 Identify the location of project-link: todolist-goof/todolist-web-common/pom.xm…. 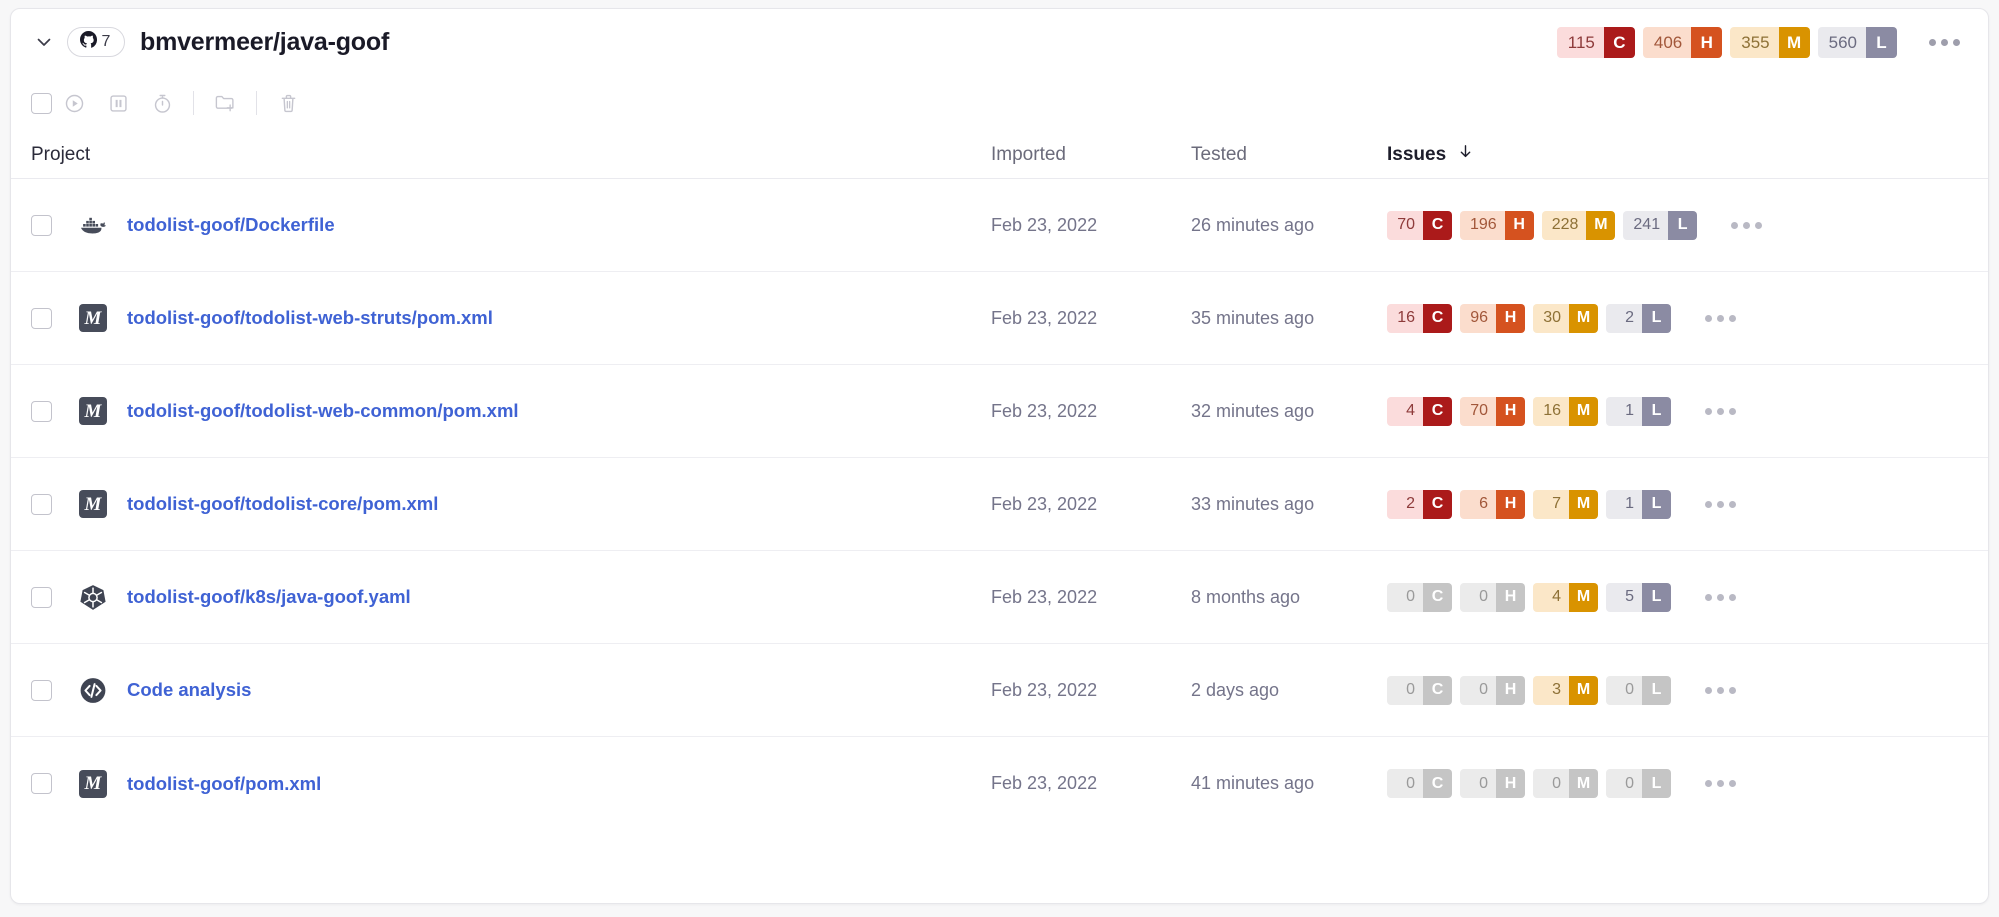
(323, 411).